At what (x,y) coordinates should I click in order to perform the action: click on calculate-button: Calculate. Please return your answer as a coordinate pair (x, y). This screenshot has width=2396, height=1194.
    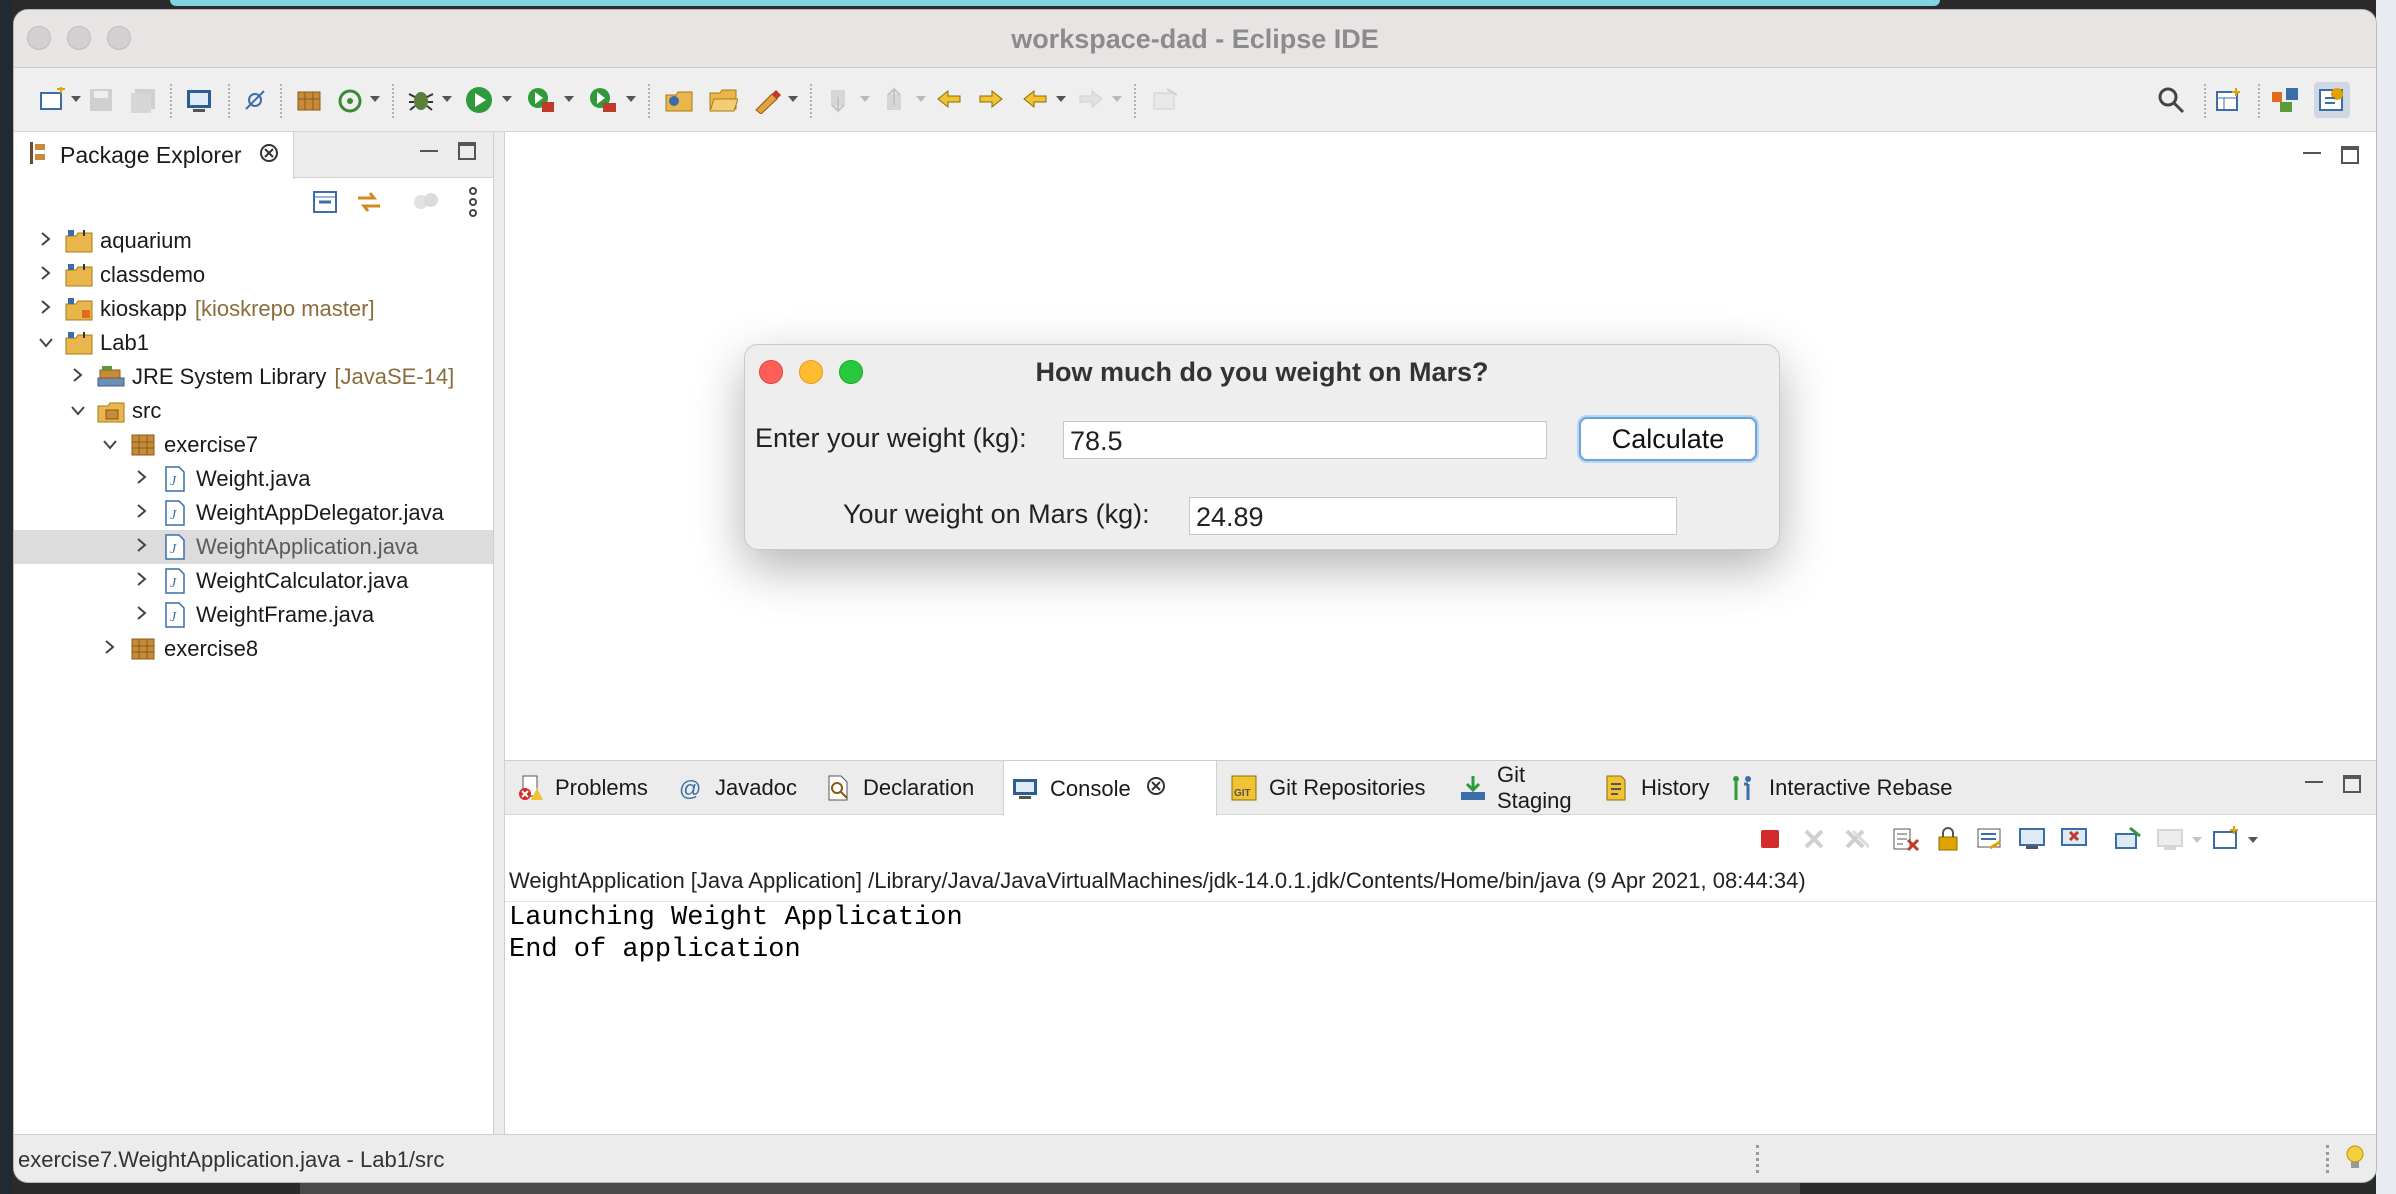
    Looking at the image, I should click on (1668, 439).